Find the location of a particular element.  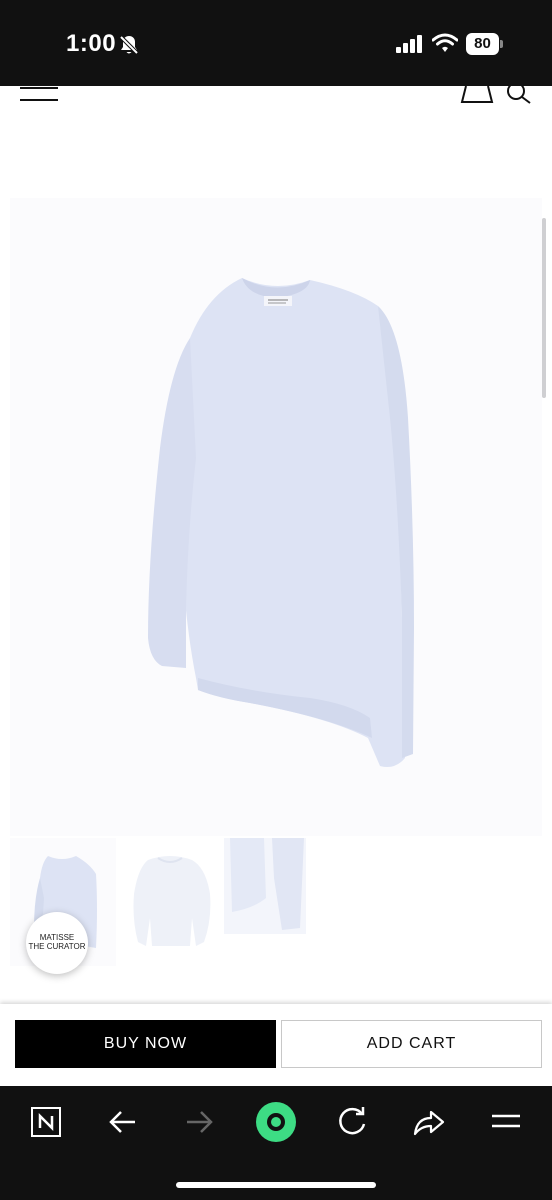

reload-icon is located at coordinates (352, 1122).